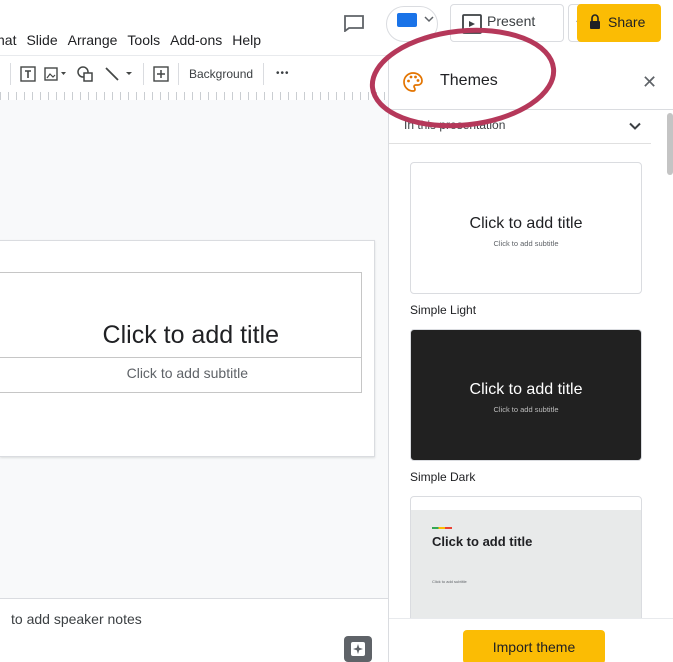  What do you see at coordinates (246, 40) in the screenshot?
I see `menu-help: Help` at bounding box center [246, 40].